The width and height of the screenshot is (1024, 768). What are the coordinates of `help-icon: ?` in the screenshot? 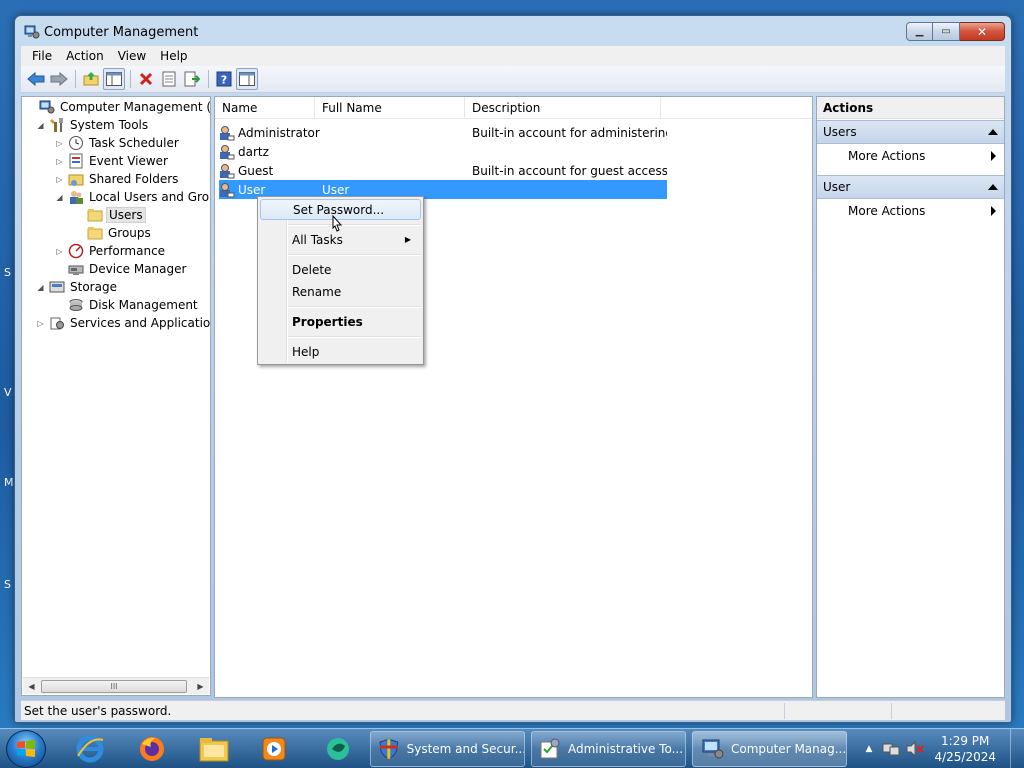 It's located at (224, 79).